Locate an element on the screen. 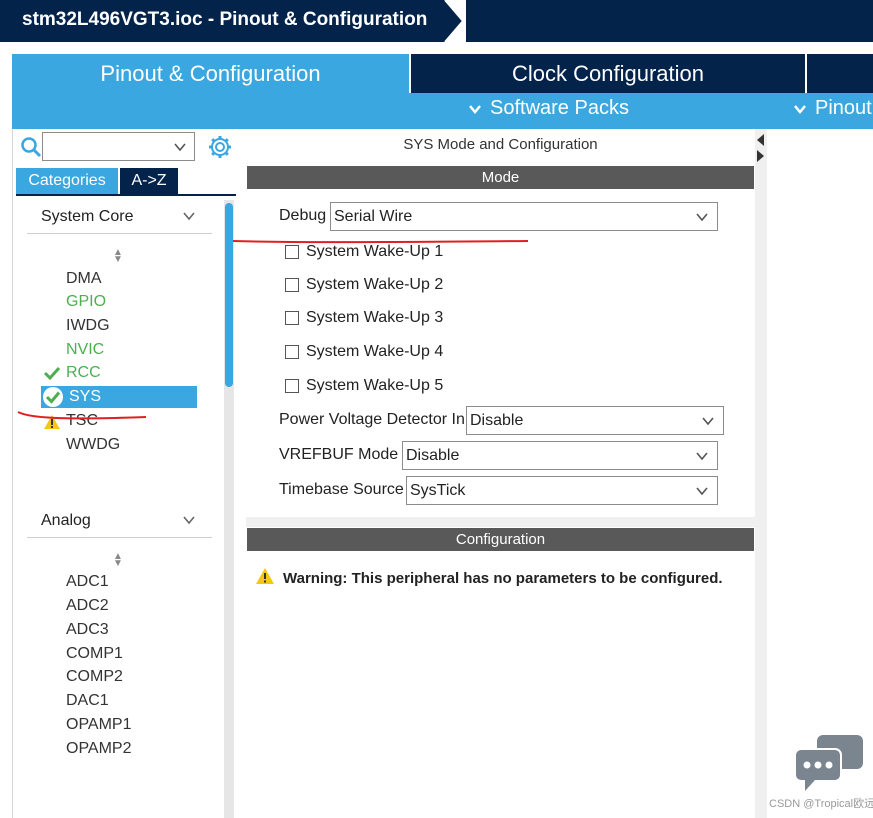 This screenshot has width=873, height=818. tab-more is located at coordinates (840, 73).